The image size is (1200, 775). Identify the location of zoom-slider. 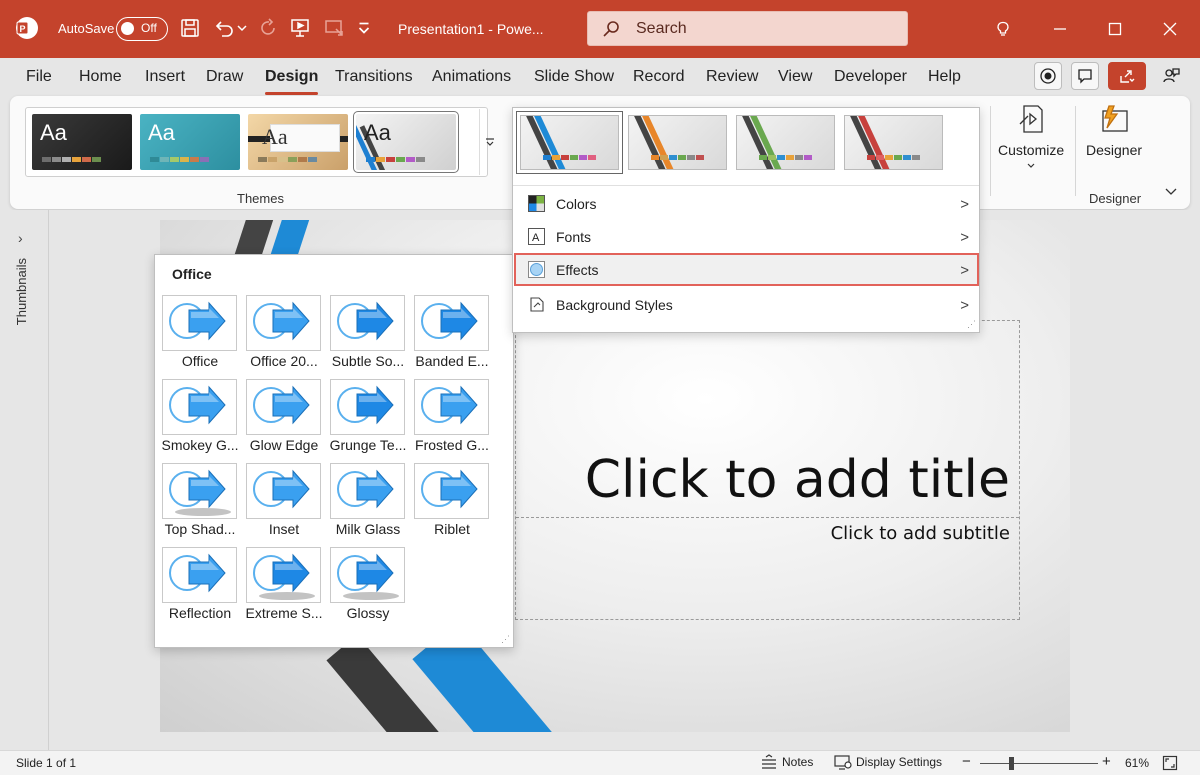
(1039, 763).